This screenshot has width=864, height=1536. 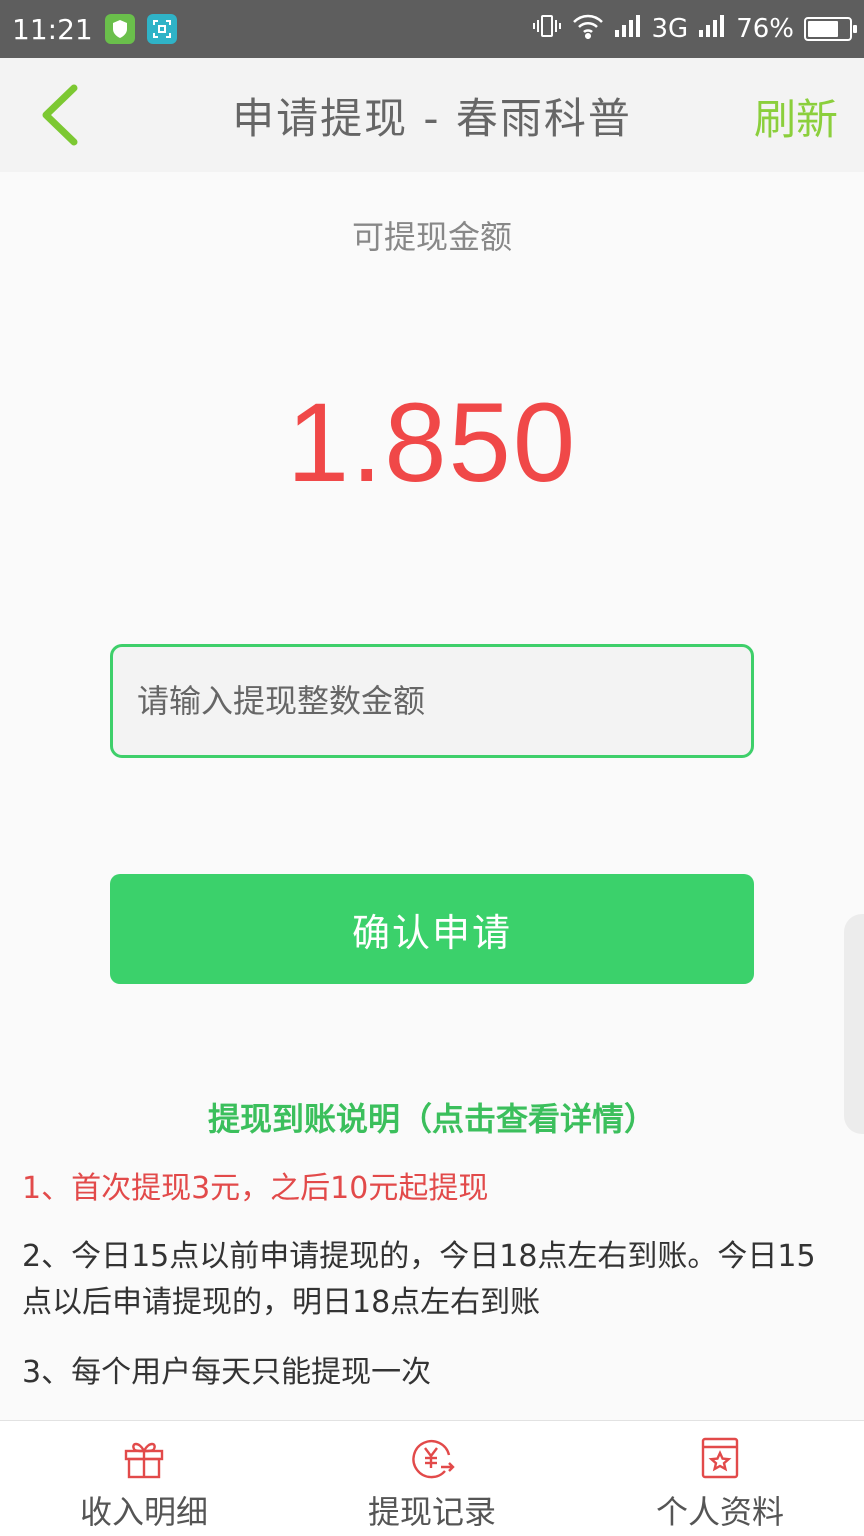 I want to click on tab-label: 提现记录, so click(x=431, y=1512).